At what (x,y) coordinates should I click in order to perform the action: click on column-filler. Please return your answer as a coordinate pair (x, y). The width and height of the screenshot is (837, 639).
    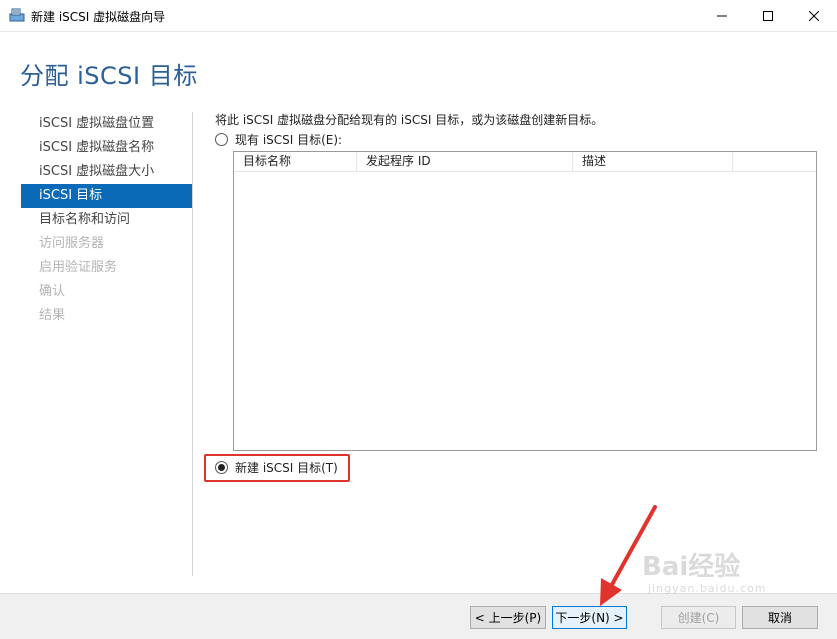
    Looking at the image, I should click on (773, 162).